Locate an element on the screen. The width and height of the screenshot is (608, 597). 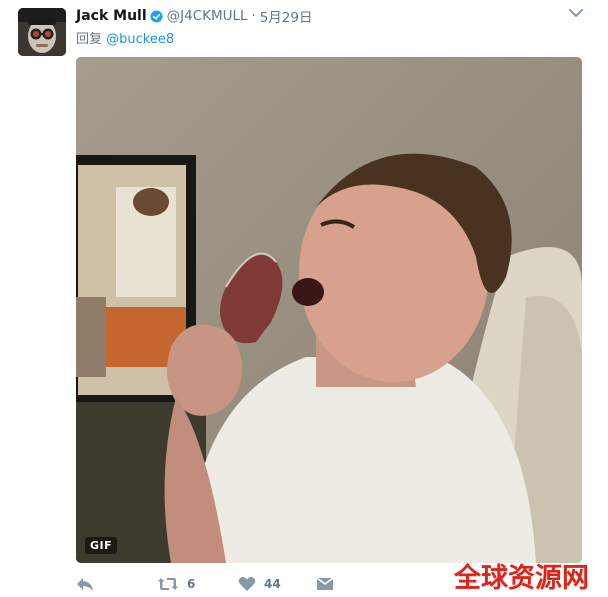
reply-action is located at coordinates (85, 584).